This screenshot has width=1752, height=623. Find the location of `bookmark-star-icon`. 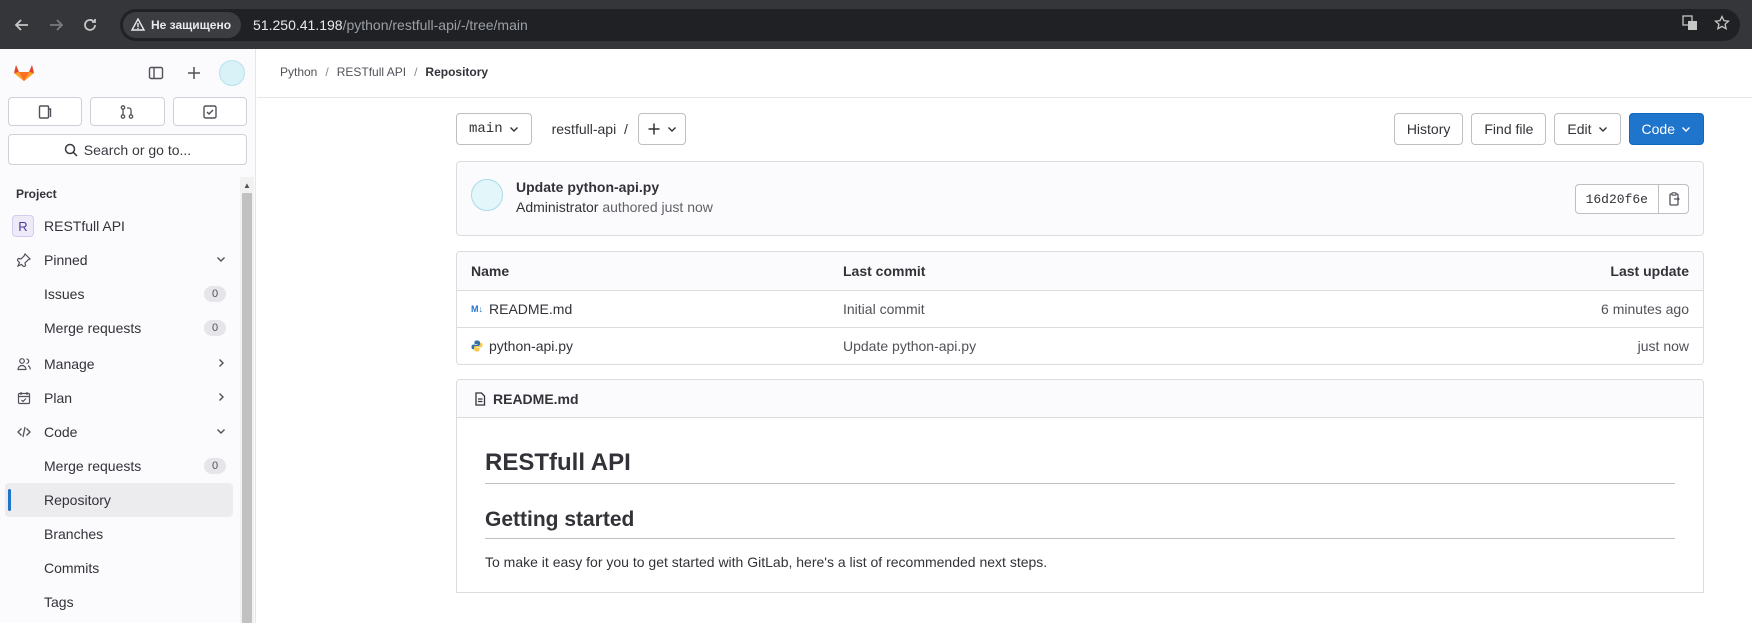

bookmark-star-icon is located at coordinates (1722, 25).